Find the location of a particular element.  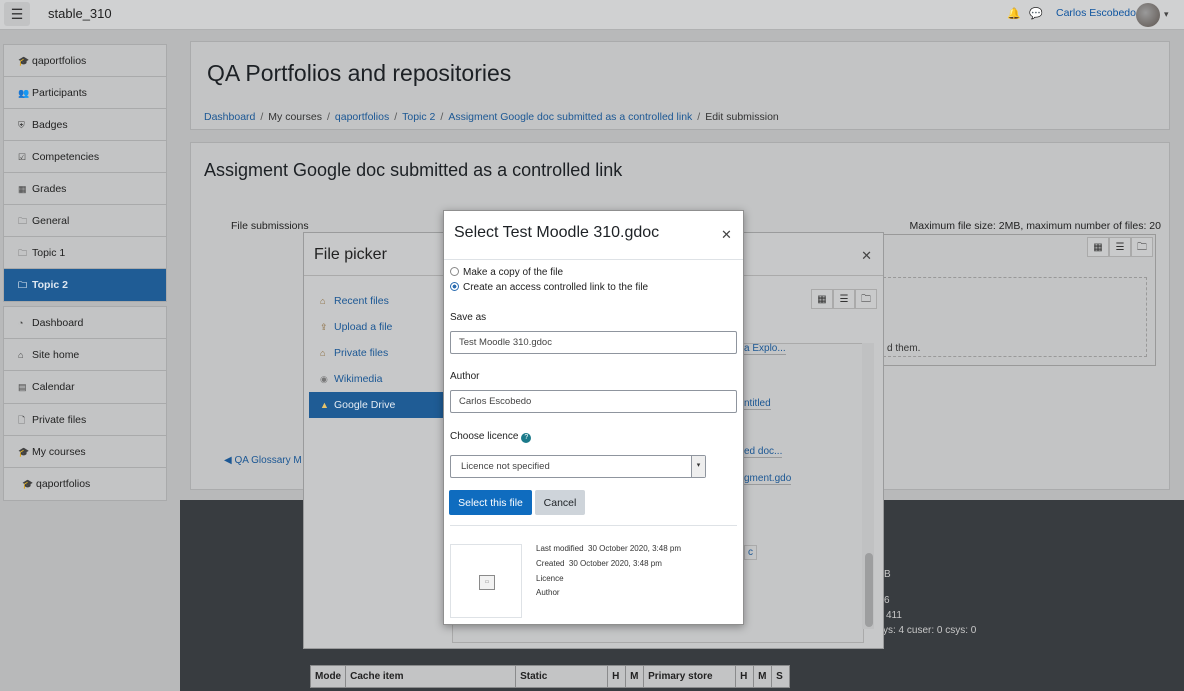

repo-private-files: ⌂ Private files is located at coordinates (377, 353).